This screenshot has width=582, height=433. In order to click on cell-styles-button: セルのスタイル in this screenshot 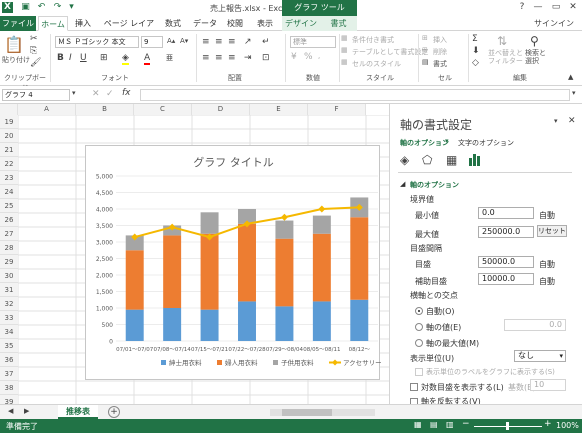, I will do `click(376, 64)`.